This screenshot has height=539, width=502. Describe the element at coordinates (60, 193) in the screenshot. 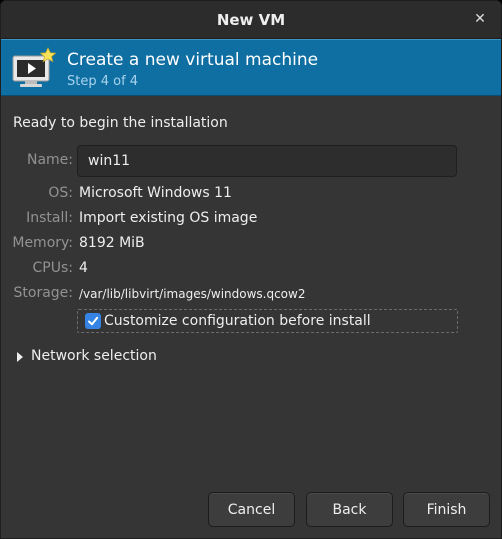

I see `os-label: OS:` at that location.